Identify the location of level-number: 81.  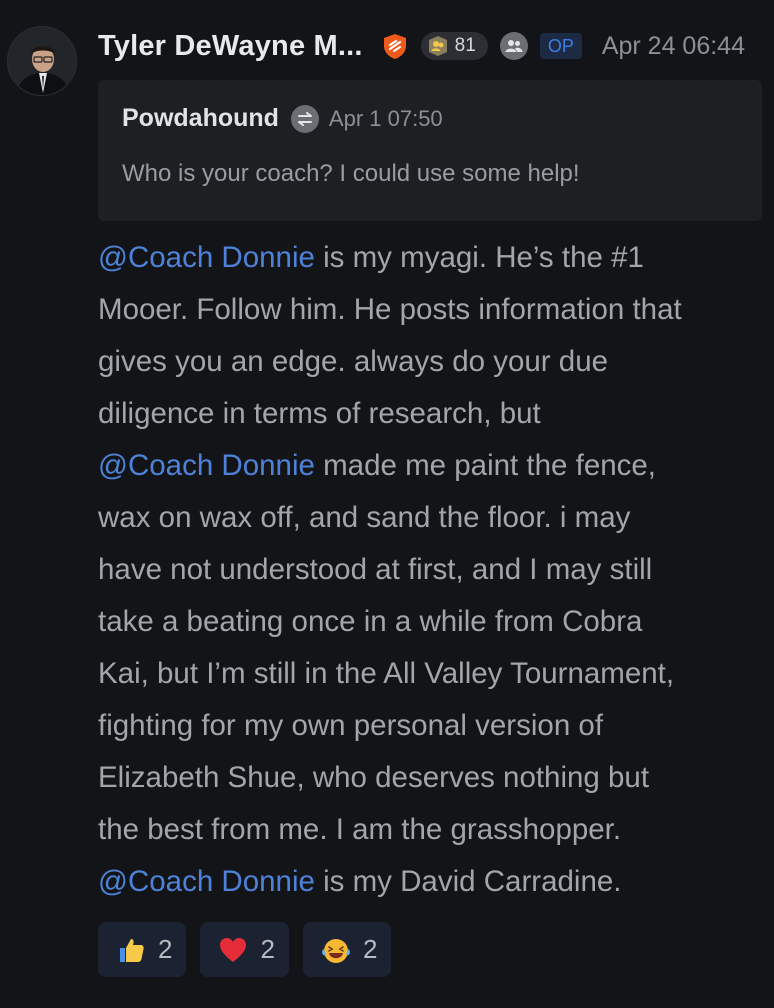
(465, 45).